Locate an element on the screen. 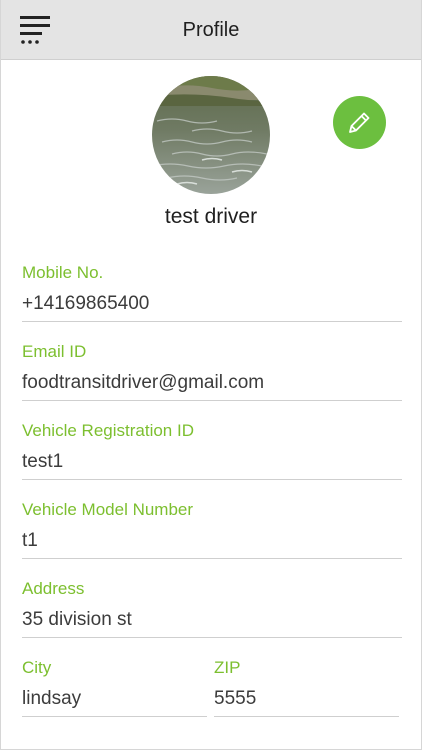  address-label: Address is located at coordinates (53, 588).